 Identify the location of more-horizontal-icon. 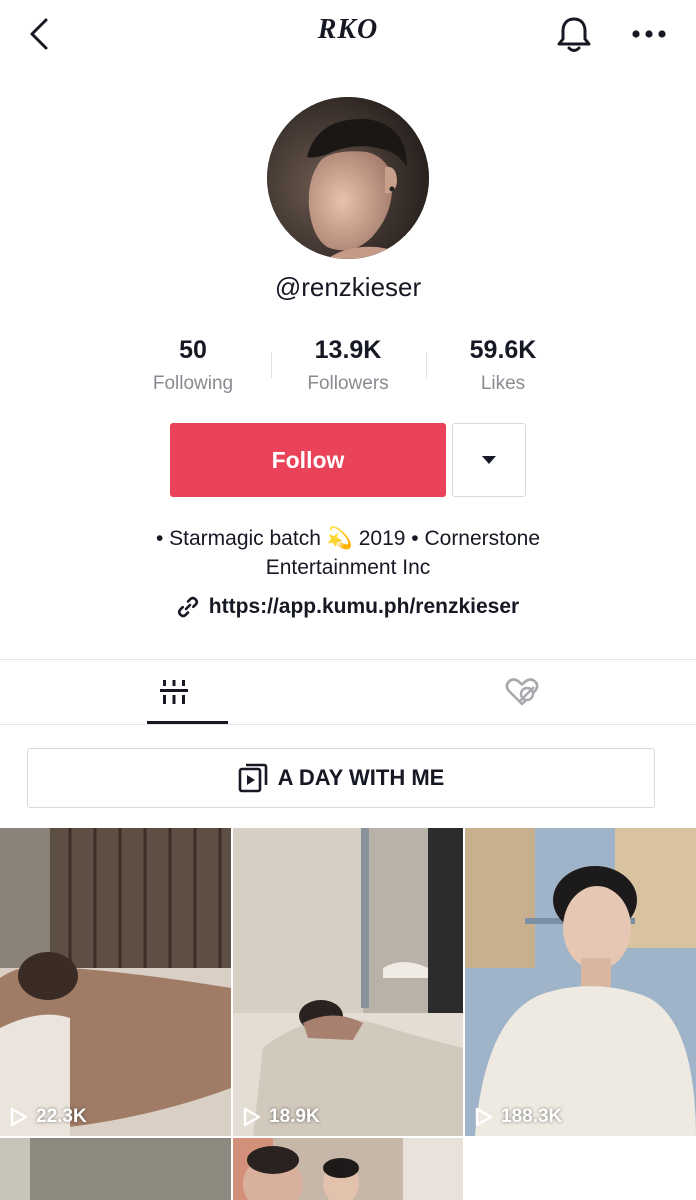
(649, 34).